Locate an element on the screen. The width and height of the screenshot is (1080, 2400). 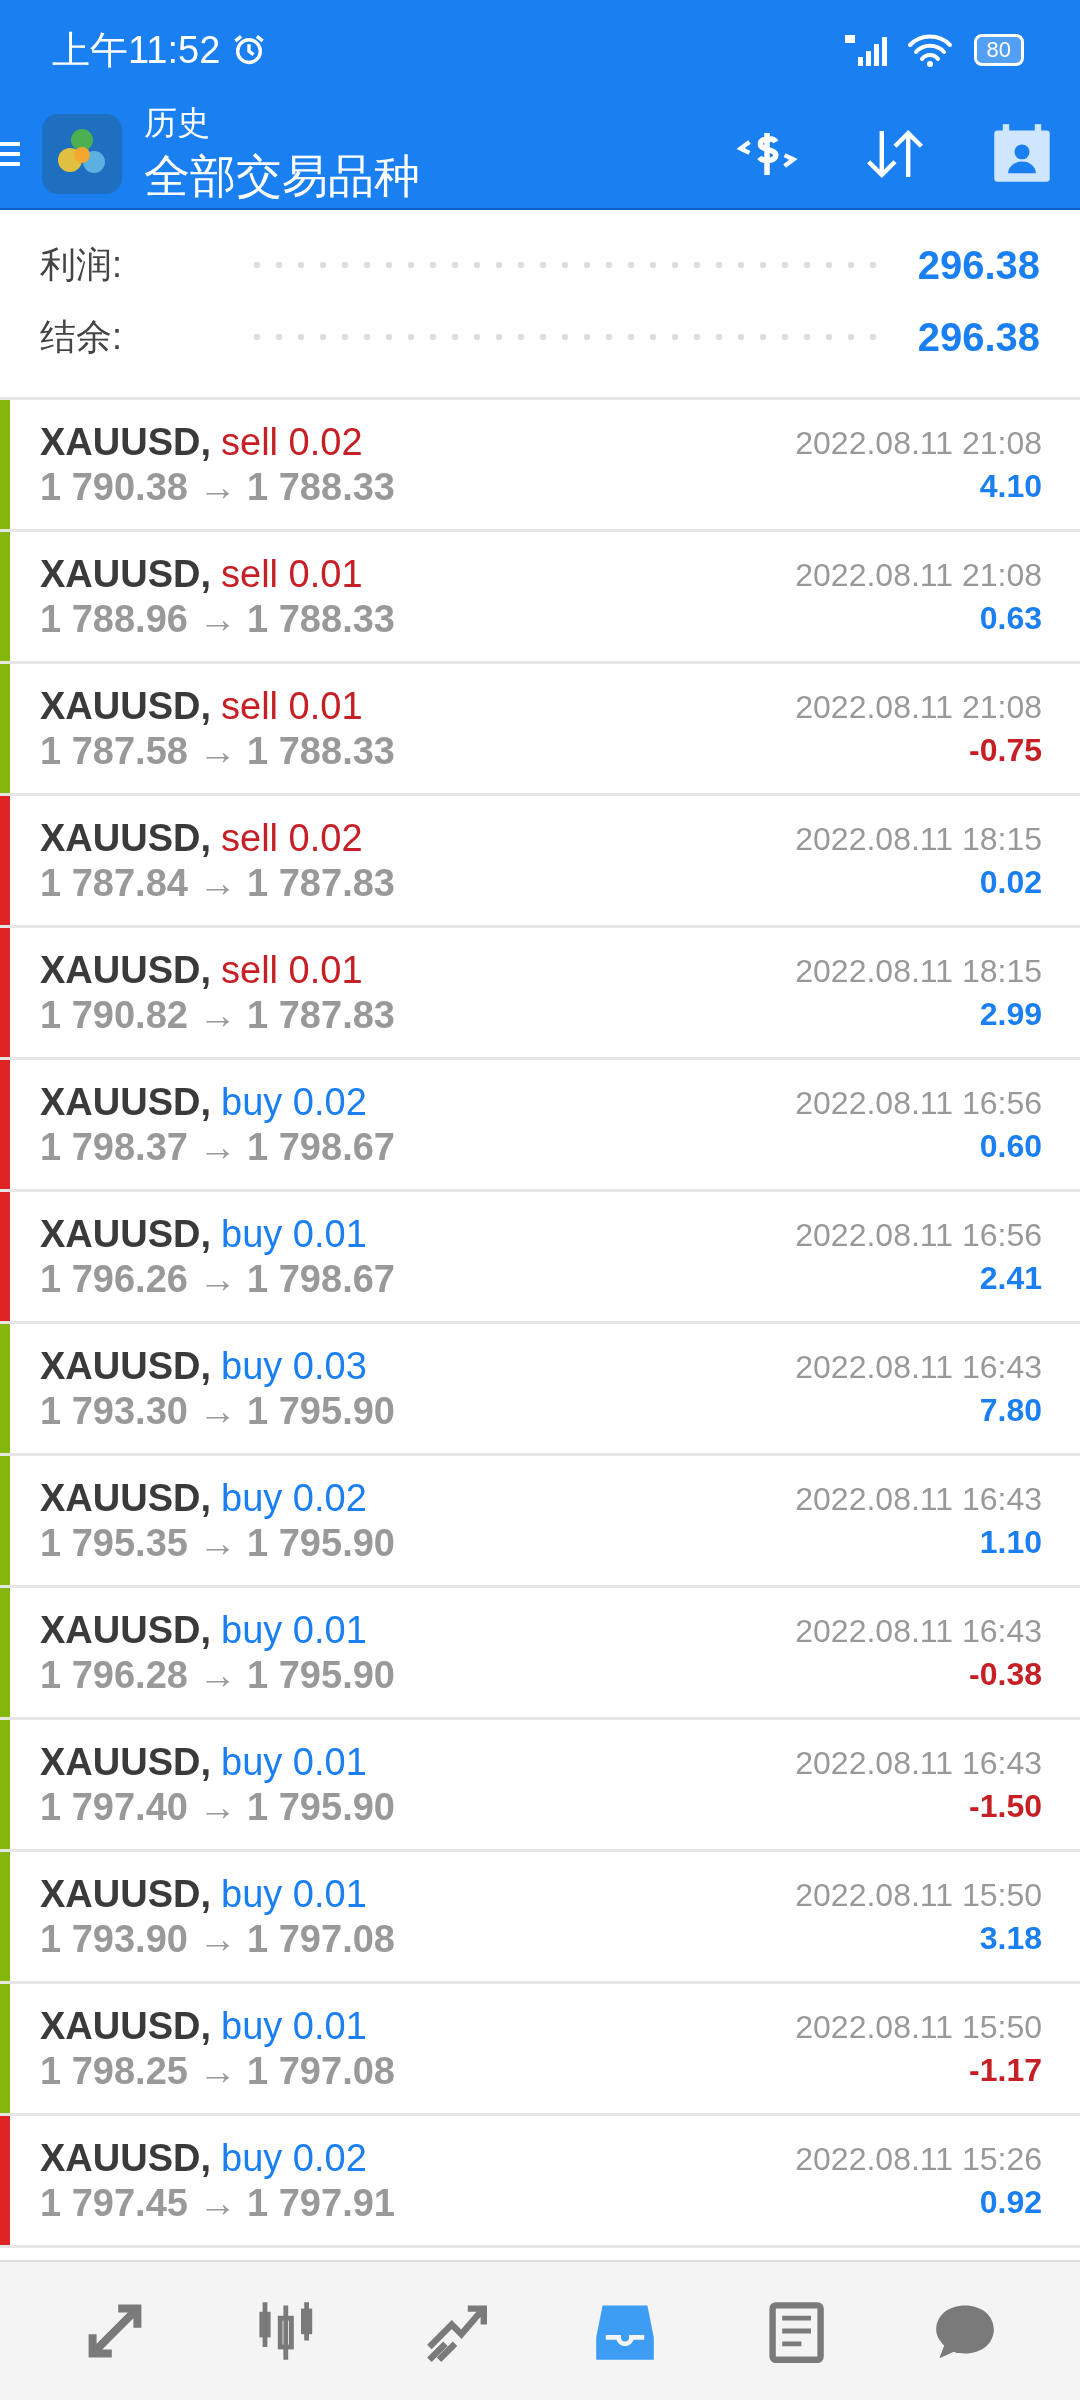
price-text: 1 797.40 → 1 795.90 is located at coordinates (218, 1807).